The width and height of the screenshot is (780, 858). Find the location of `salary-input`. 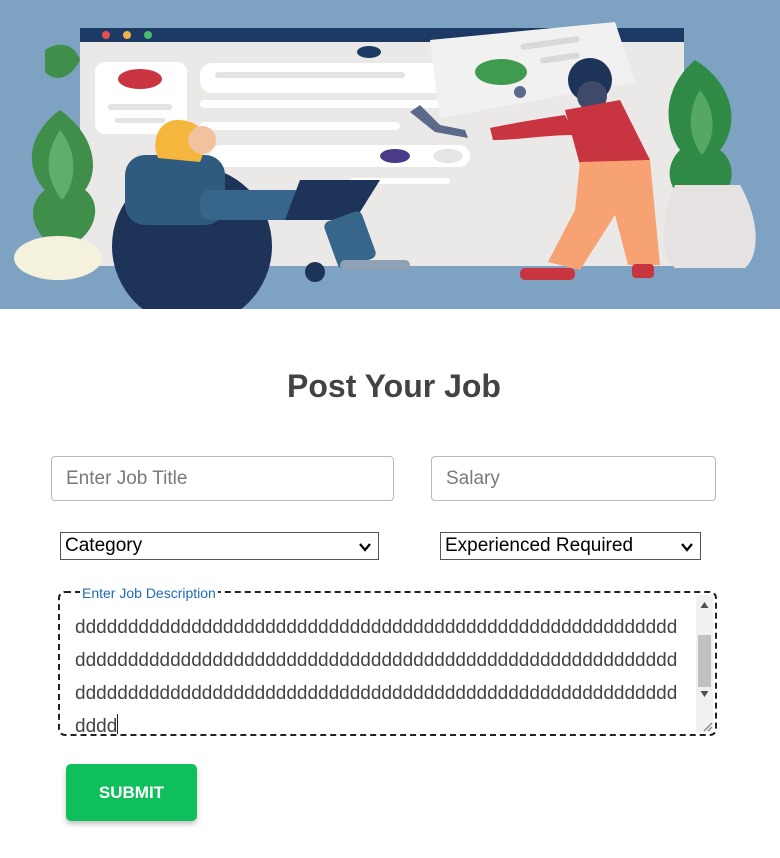

salary-input is located at coordinates (573, 478).